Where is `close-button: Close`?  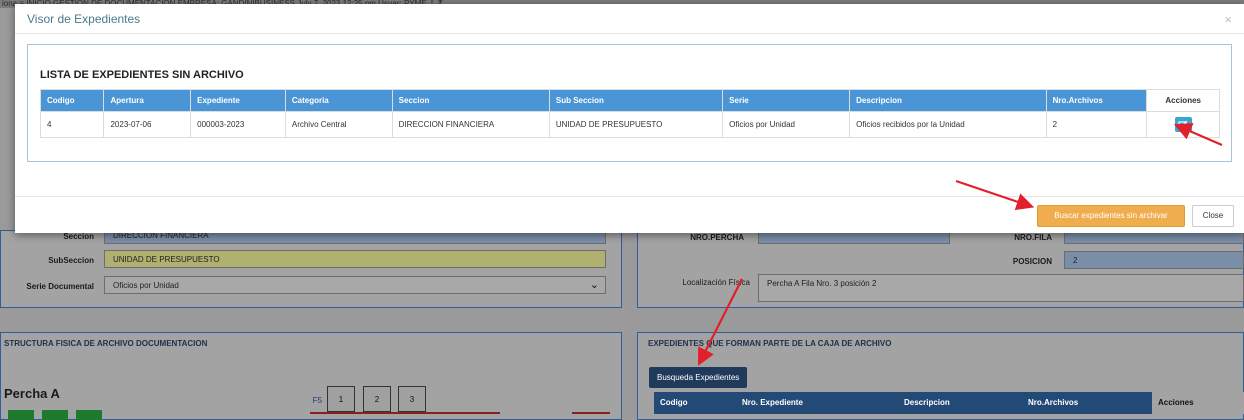 close-button: Close is located at coordinates (1213, 216).